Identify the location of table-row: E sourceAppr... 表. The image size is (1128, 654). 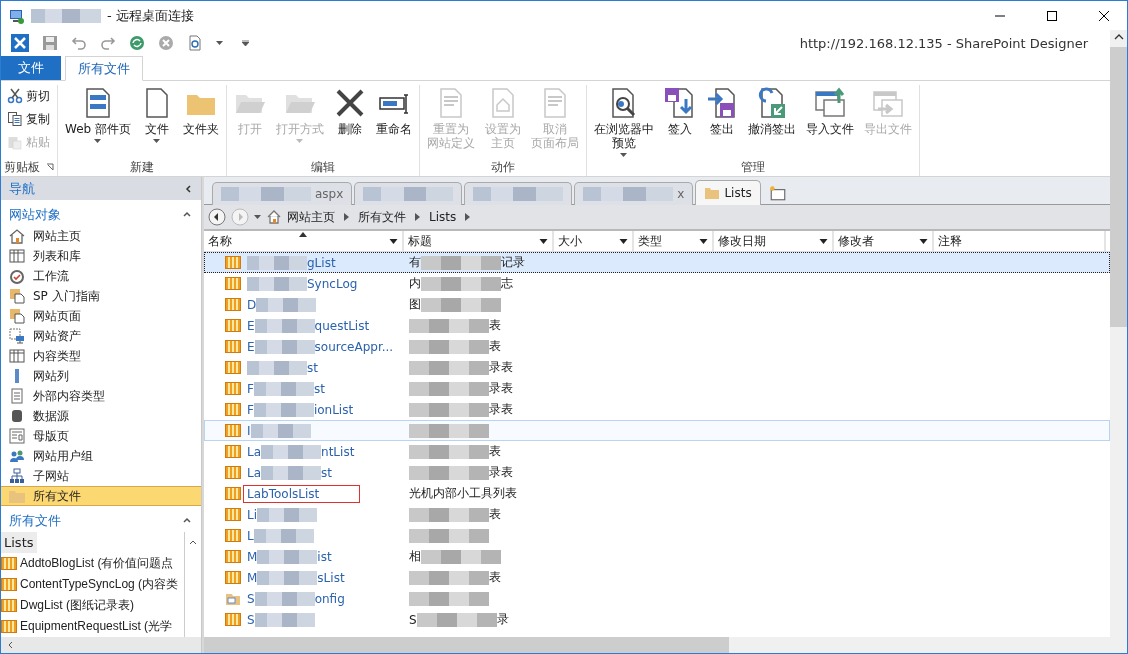
(657, 346).